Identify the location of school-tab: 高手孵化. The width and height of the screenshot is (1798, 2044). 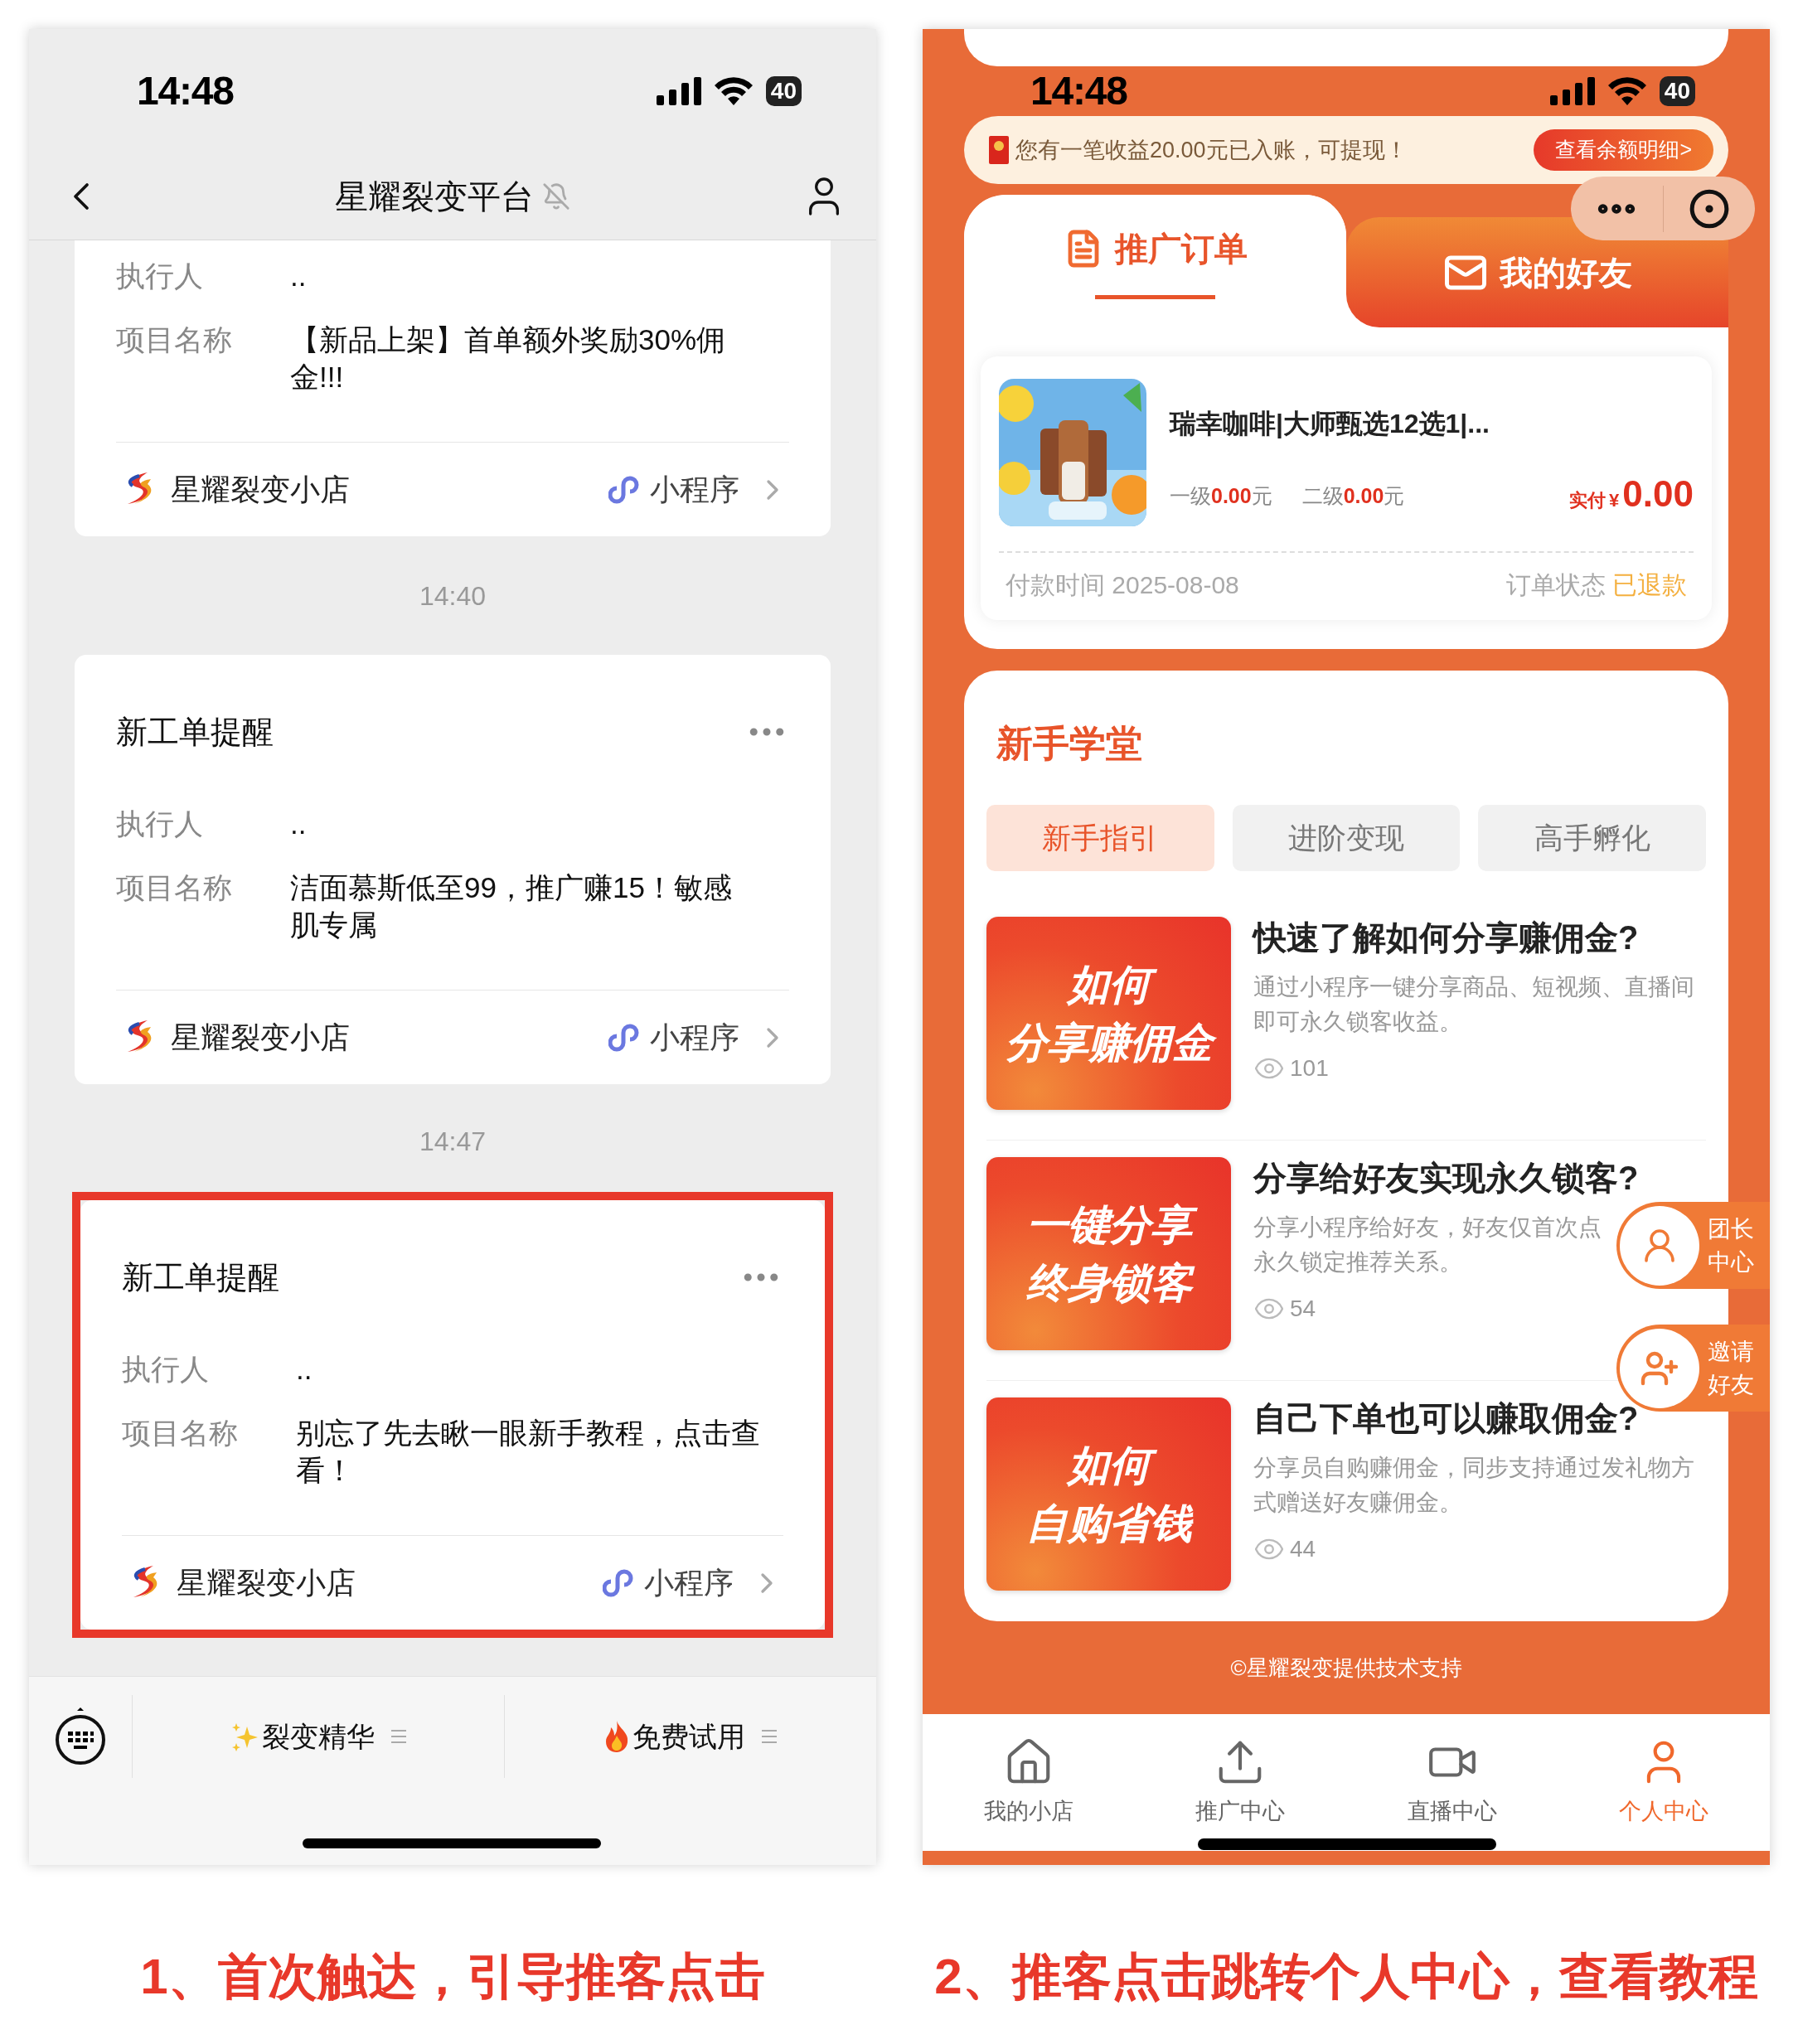
(1592, 838).